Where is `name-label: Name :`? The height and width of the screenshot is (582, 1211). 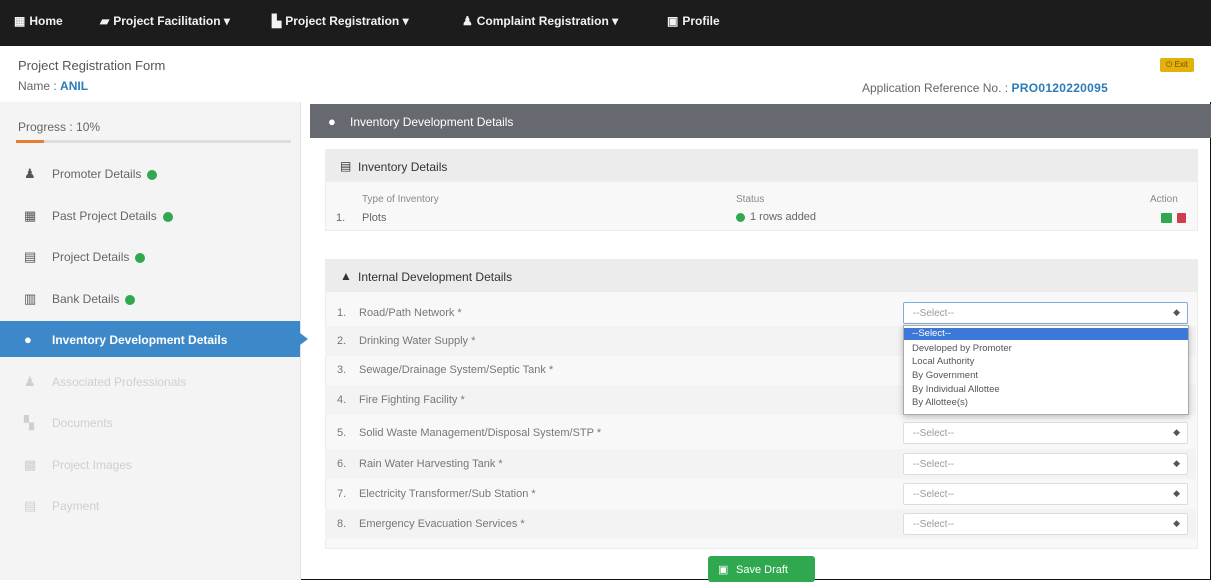 name-label: Name : is located at coordinates (37, 86).